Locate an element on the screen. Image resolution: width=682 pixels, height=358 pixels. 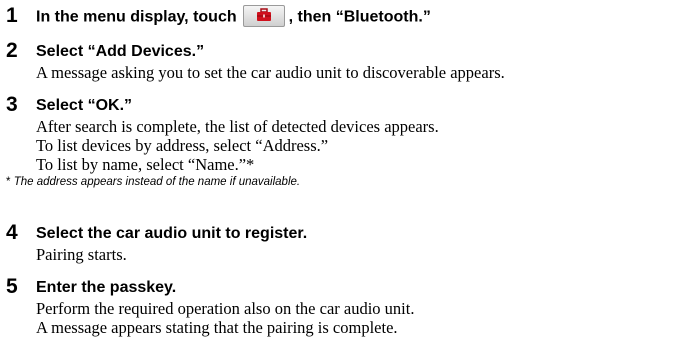
step-heading: Select the car audio unit to register. is located at coordinates (172, 233).